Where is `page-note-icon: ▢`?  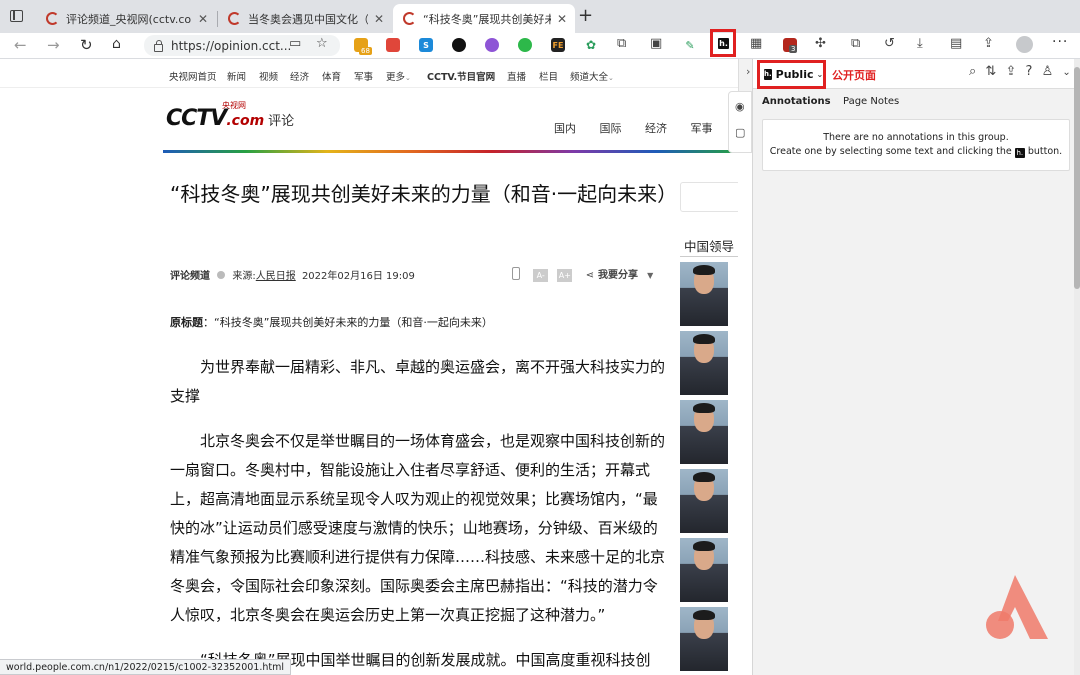 page-note-icon: ▢ is located at coordinates (740, 132).